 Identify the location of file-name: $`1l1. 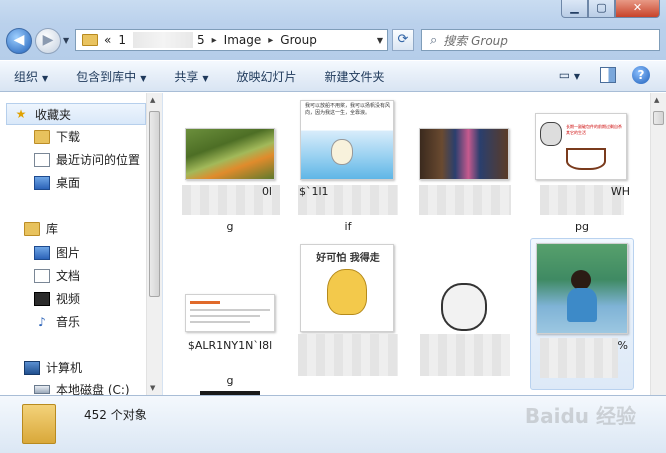
(314, 191).